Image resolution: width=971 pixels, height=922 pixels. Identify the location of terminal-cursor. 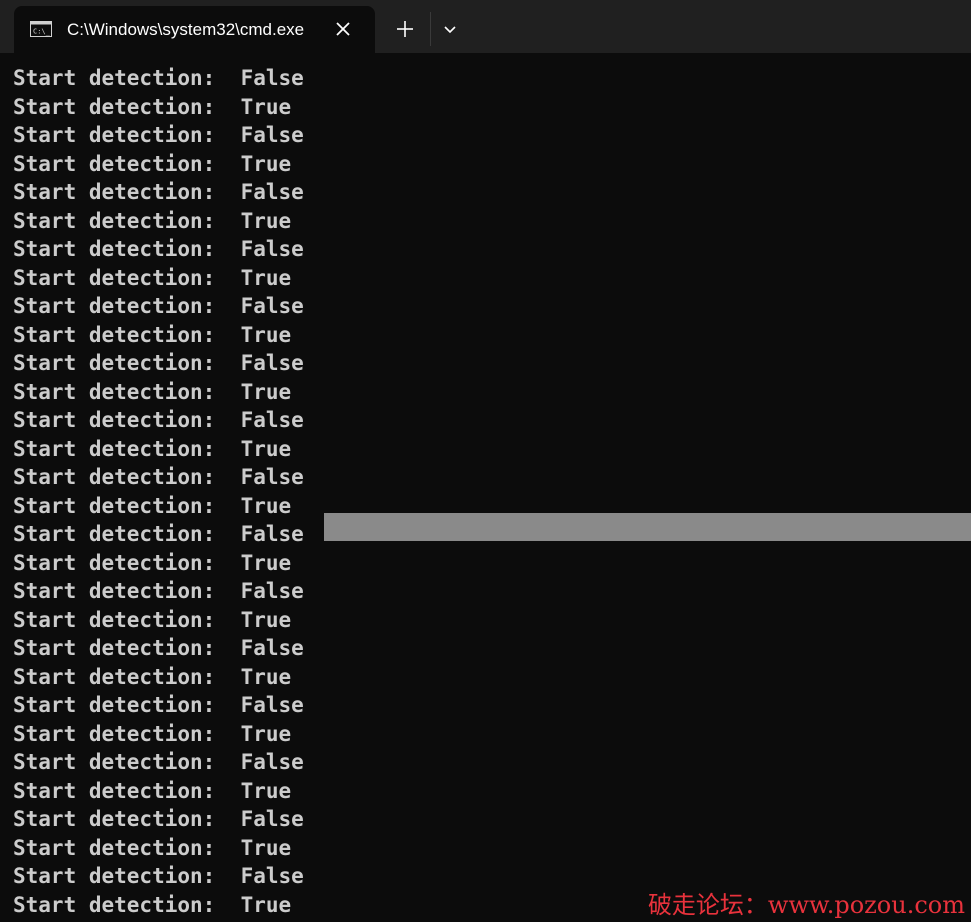
(647, 527).